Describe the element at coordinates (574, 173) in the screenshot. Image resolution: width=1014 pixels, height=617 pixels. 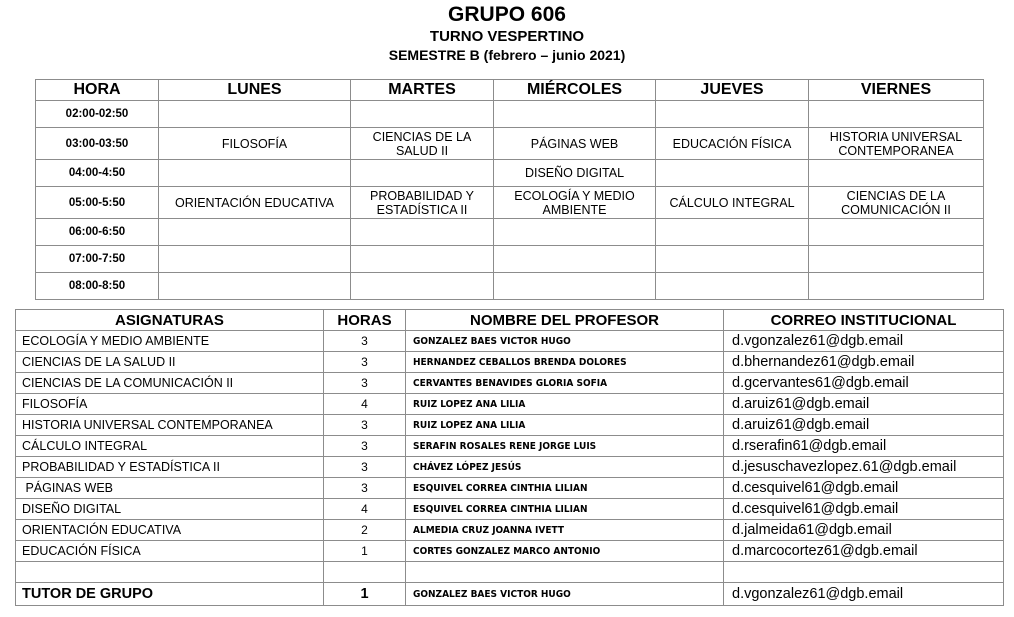
I see `schedule-cell: DISEÑO DIGITAL` at that location.